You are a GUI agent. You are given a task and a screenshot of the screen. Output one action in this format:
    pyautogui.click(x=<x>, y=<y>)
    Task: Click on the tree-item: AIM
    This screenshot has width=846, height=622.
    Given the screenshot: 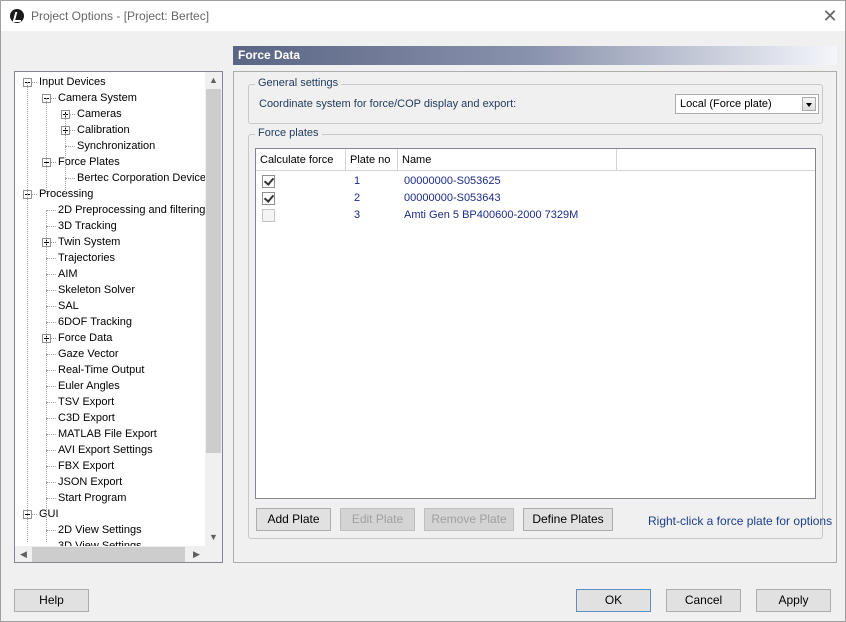 What is the action you would take?
    pyautogui.click(x=68, y=274)
    